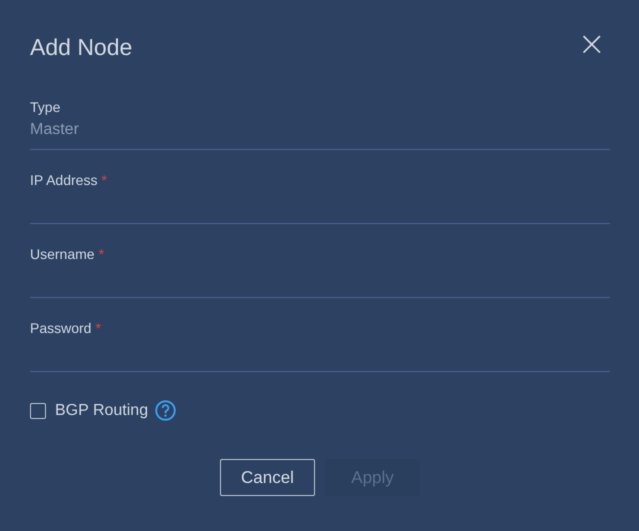  What do you see at coordinates (592, 44) in the screenshot?
I see `close-button: ×` at bounding box center [592, 44].